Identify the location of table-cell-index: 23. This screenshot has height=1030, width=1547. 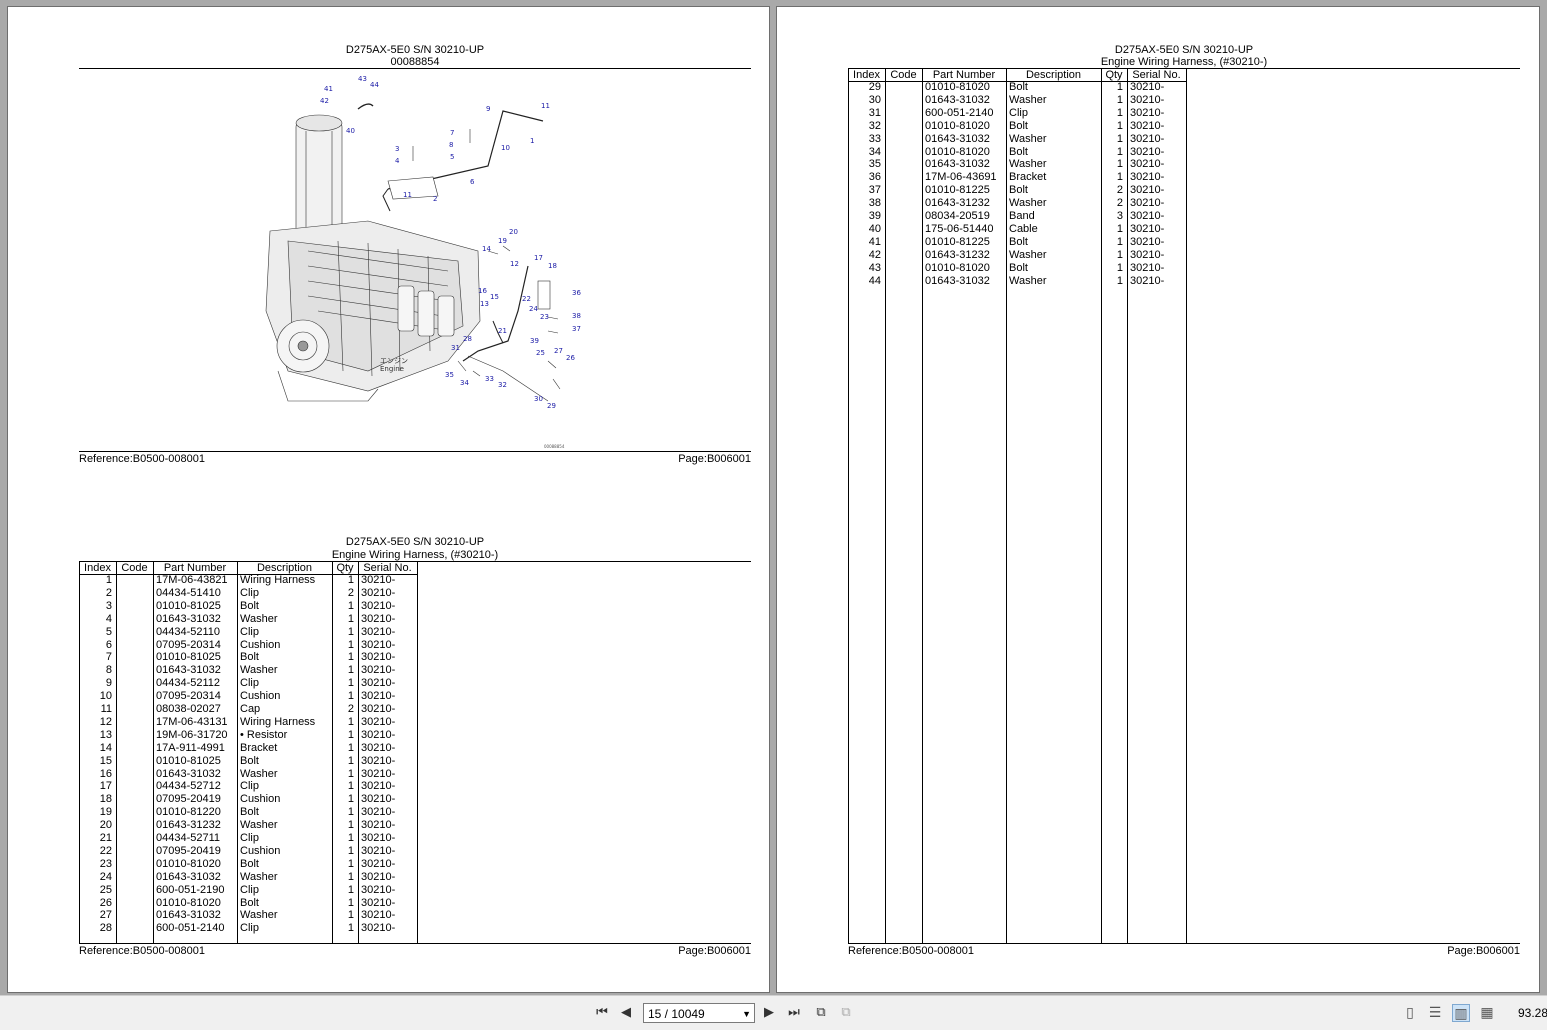
(105, 863).